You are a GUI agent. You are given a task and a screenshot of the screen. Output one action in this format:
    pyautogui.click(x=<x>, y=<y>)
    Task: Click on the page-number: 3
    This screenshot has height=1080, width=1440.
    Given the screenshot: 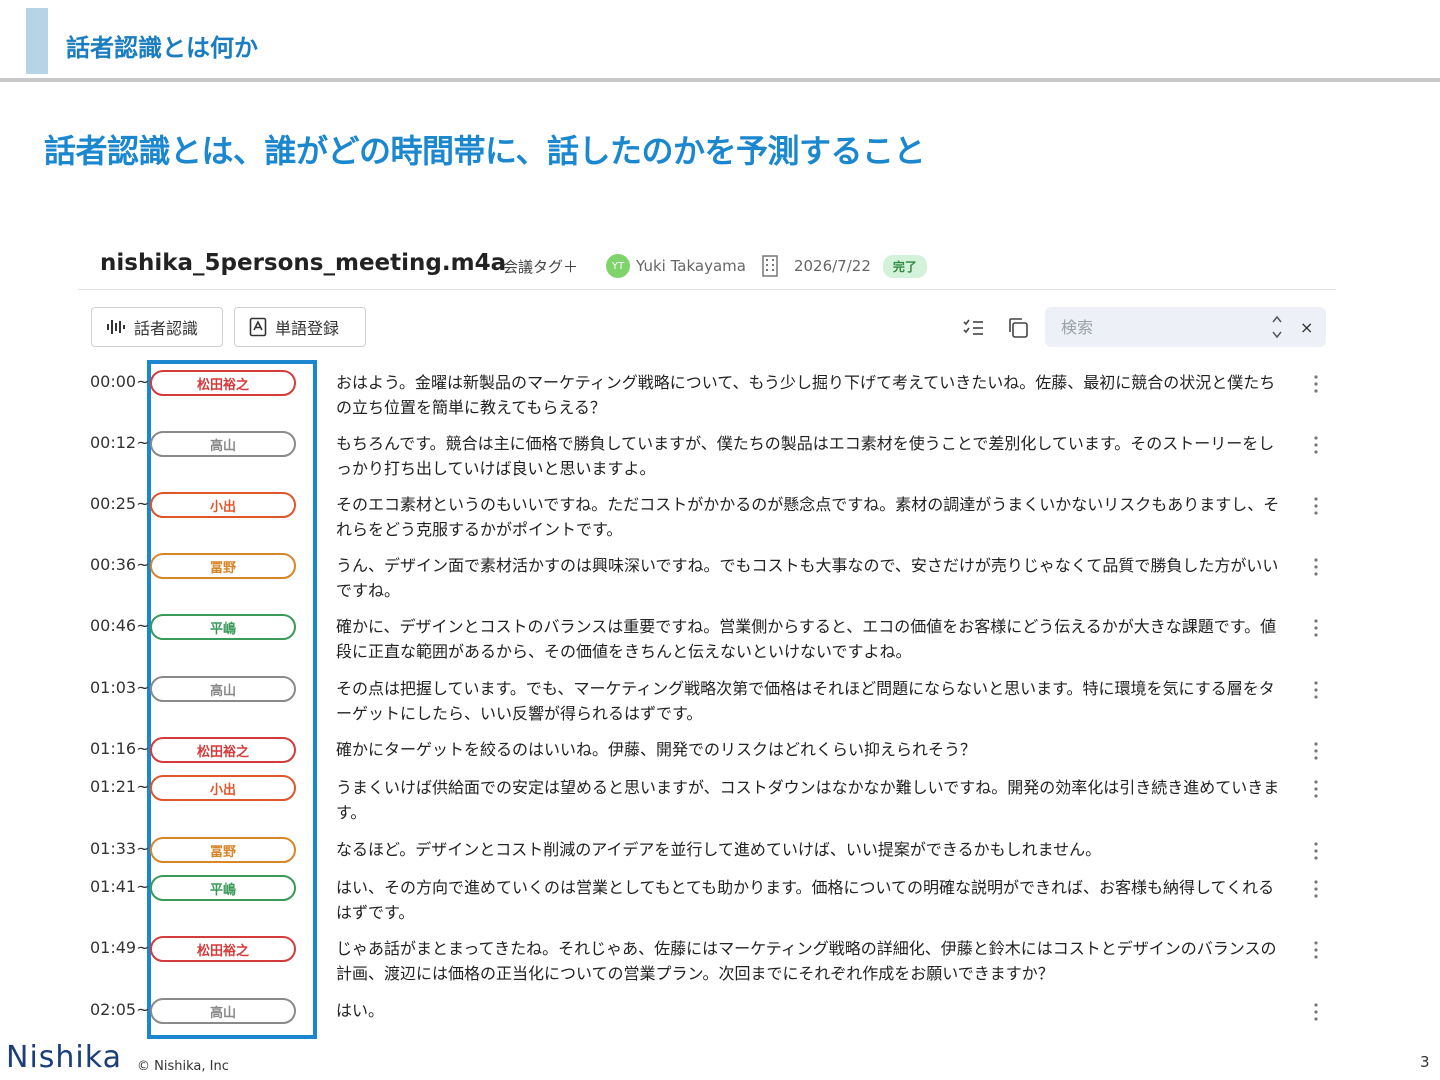 What is the action you would take?
    pyautogui.click(x=1425, y=1062)
    